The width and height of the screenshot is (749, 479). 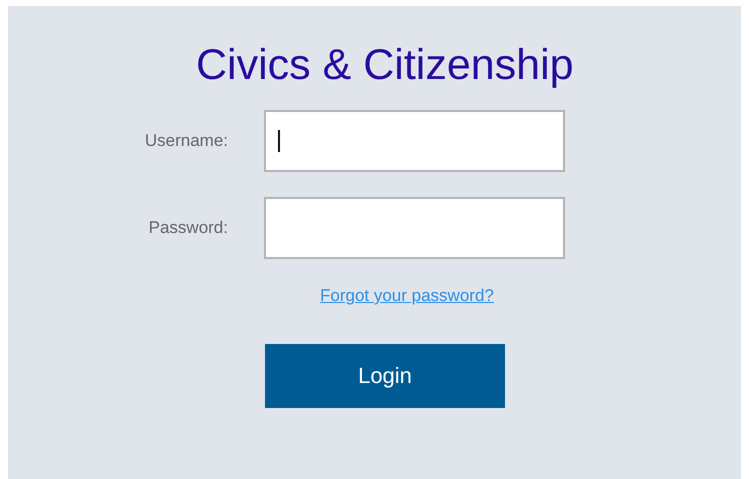 What do you see at coordinates (385, 376) in the screenshot?
I see `login-button: Login` at bounding box center [385, 376].